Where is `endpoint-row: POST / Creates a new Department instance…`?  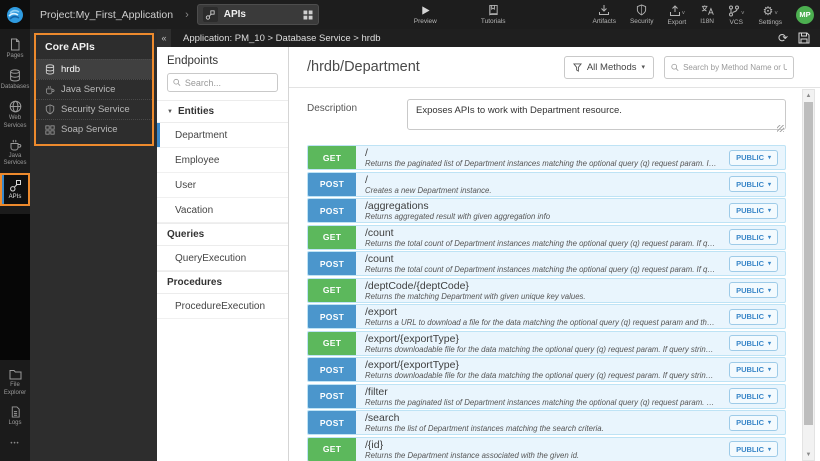 endpoint-row: POST / Creates a new Department instance… is located at coordinates (546, 184).